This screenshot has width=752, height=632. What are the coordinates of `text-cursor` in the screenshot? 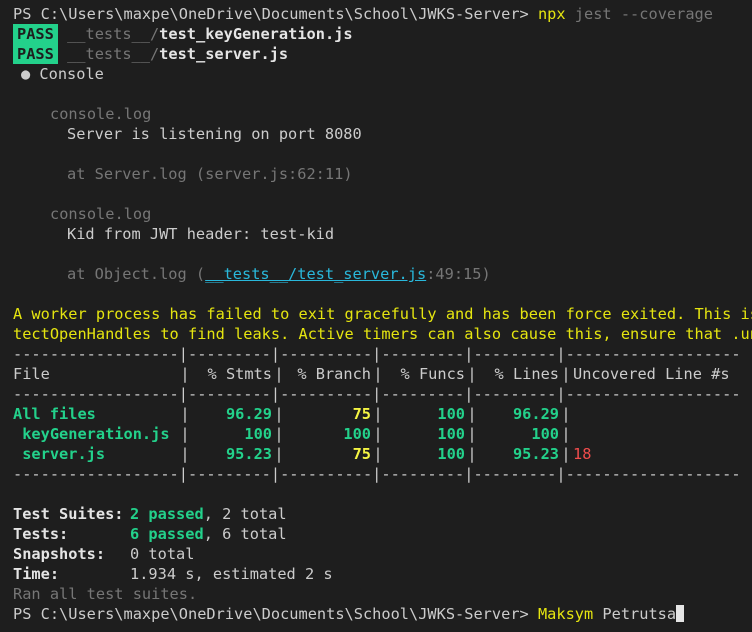 It's located at (680, 613).